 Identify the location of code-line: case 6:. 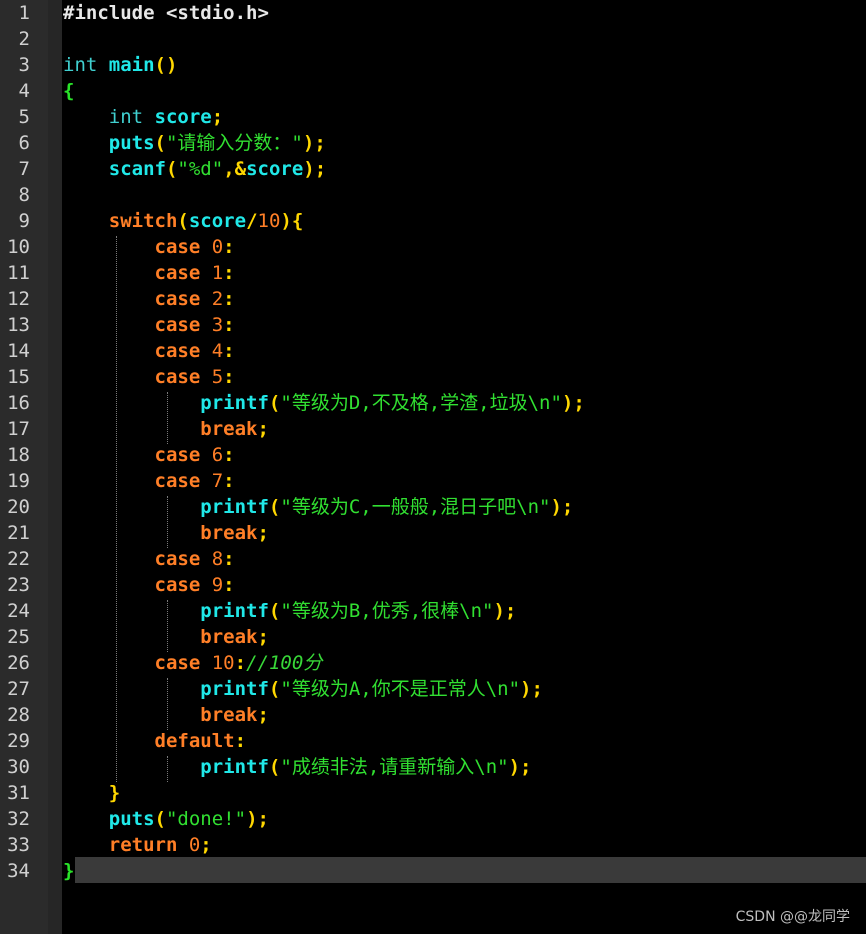
(149, 455).